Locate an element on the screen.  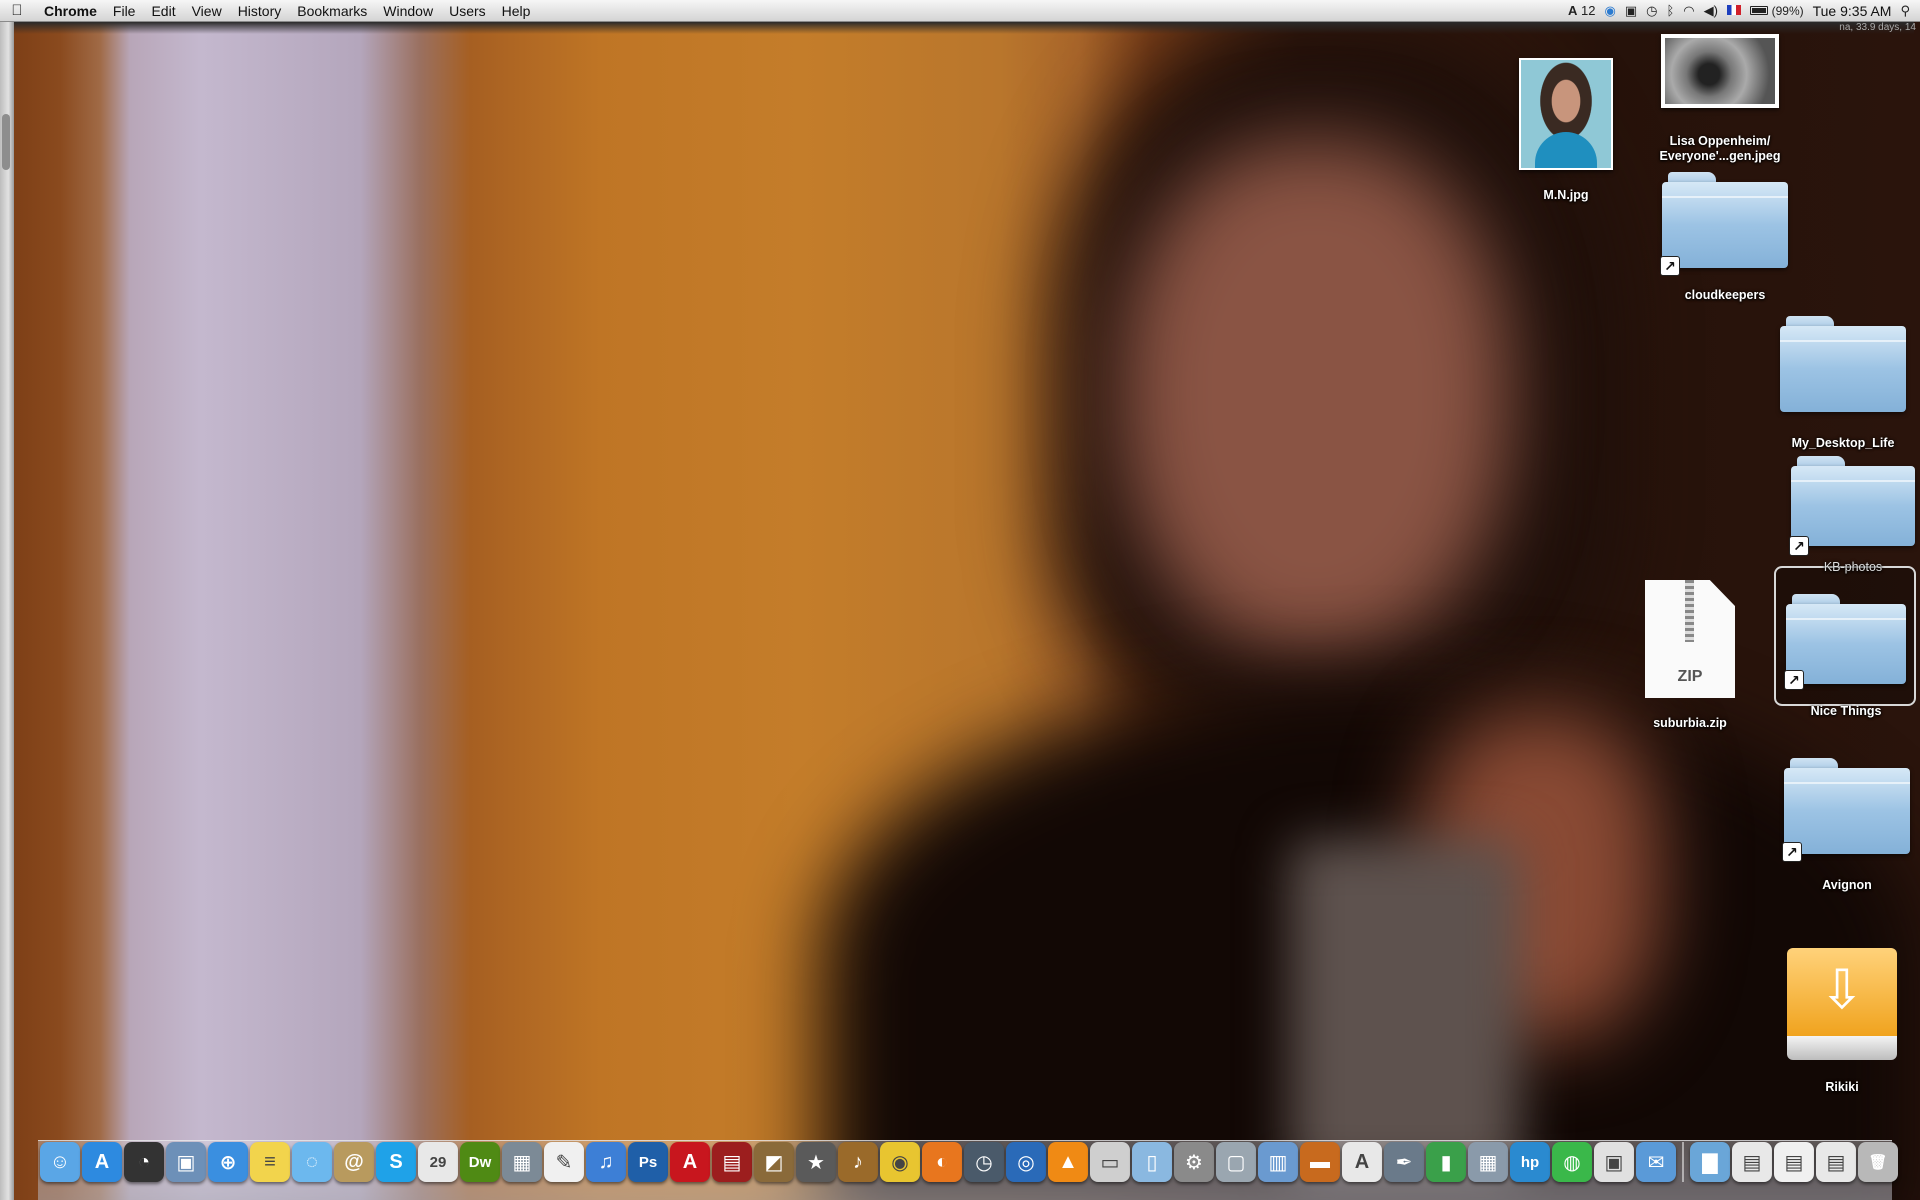
preview-icon: ▣ is located at coordinates (186, 1162).